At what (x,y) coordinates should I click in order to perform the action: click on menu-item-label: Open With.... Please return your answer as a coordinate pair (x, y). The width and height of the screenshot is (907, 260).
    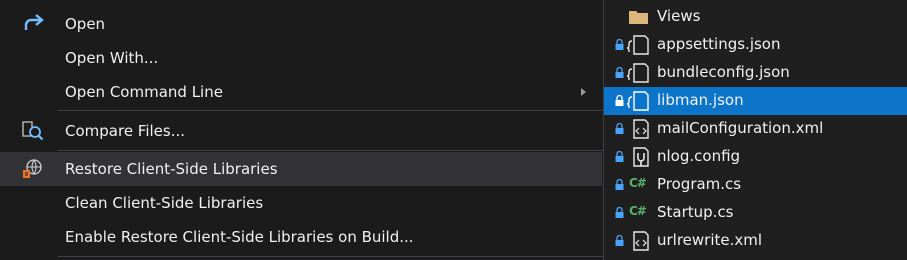
    Looking at the image, I should click on (112, 58).